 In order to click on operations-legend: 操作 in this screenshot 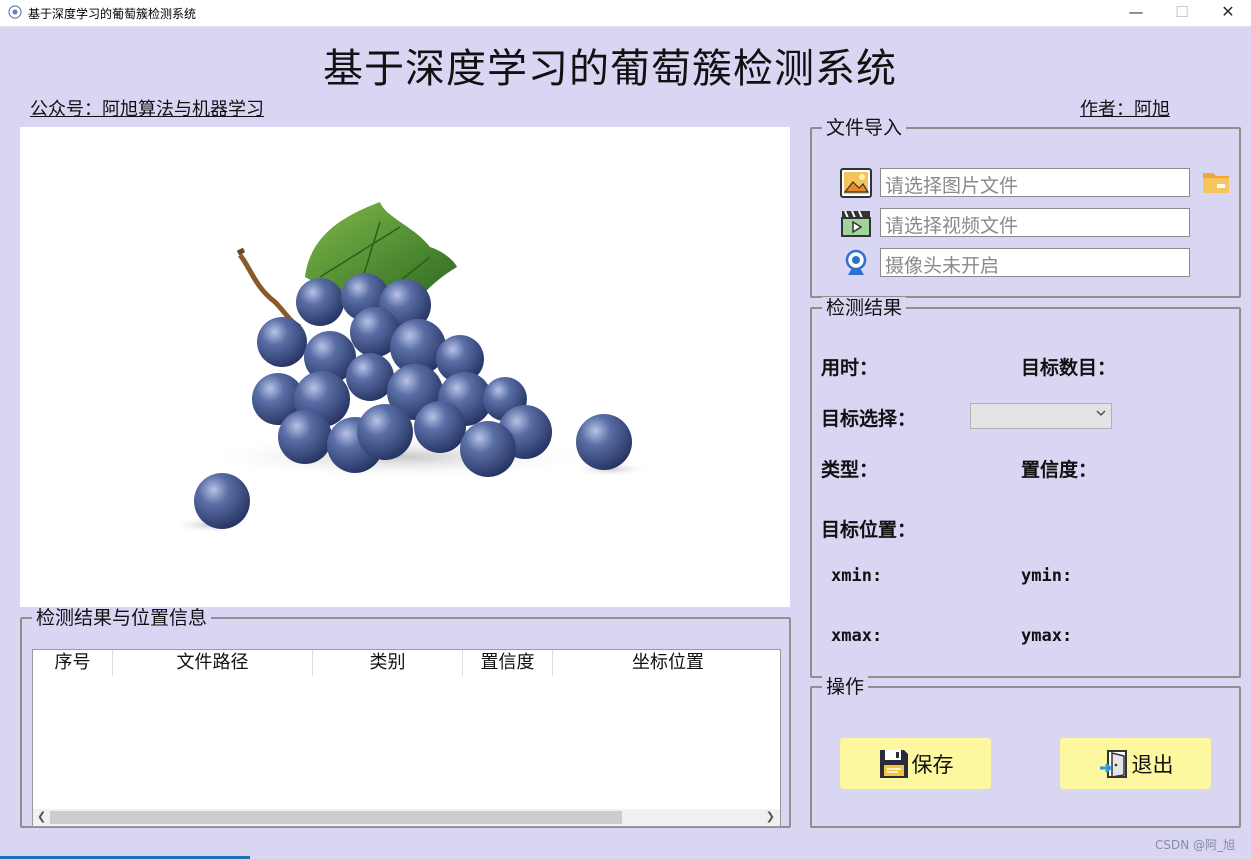, I will do `click(845, 687)`.